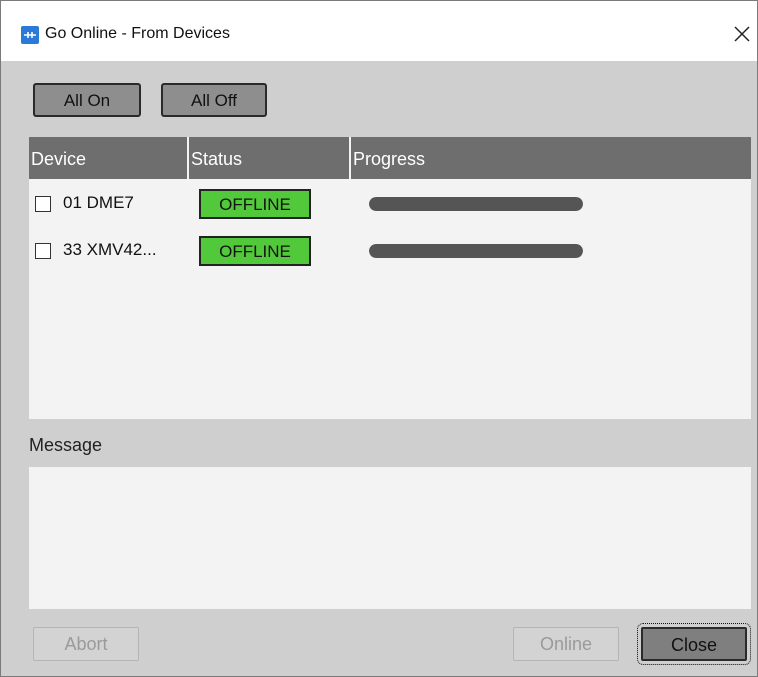 This screenshot has width=758, height=677. What do you see at coordinates (742, 34) in the screenshot?
I see `close-icon` at bounding box center [742, 34].